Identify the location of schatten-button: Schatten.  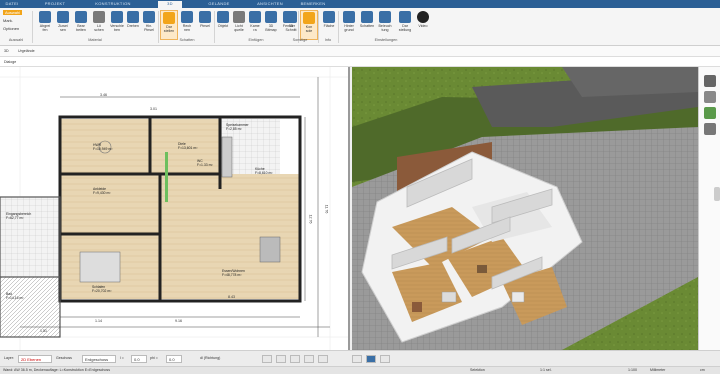
(367, 25).